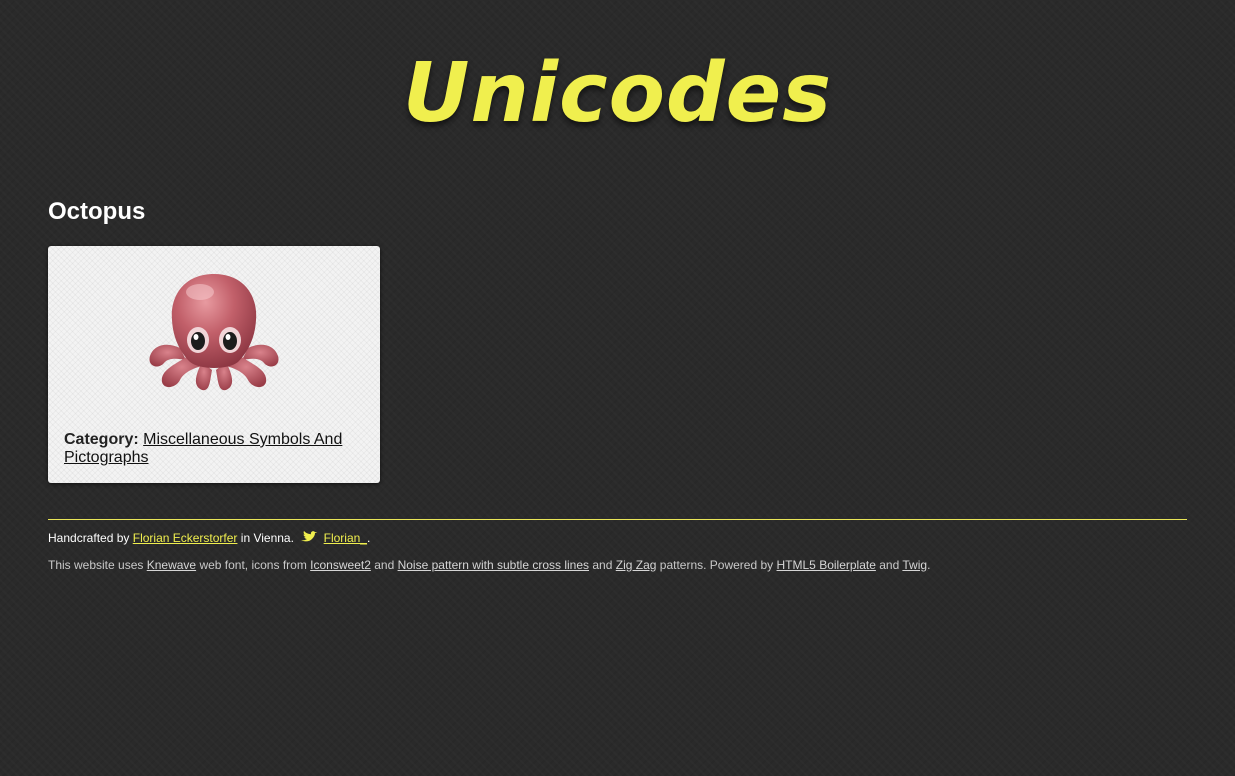 The width and height of the screenshot is (1235, 776). I want to click on boilerplate-link: HTML5 Boilerplate, so click(826, 565).